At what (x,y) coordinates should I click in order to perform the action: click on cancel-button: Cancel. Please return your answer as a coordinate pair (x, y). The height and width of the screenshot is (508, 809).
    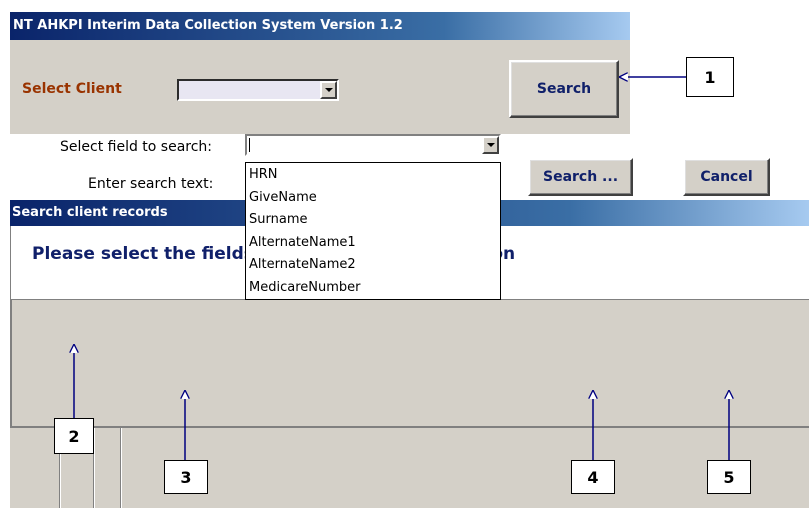
    Looking at the image, I should click on (726, 177).